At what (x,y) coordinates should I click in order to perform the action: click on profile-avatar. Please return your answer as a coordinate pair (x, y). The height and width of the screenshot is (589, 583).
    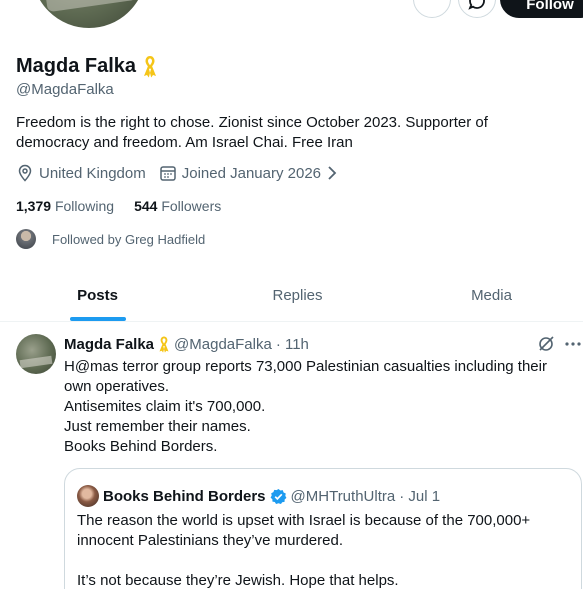
    Looking at the image, I should click on (89, 16).